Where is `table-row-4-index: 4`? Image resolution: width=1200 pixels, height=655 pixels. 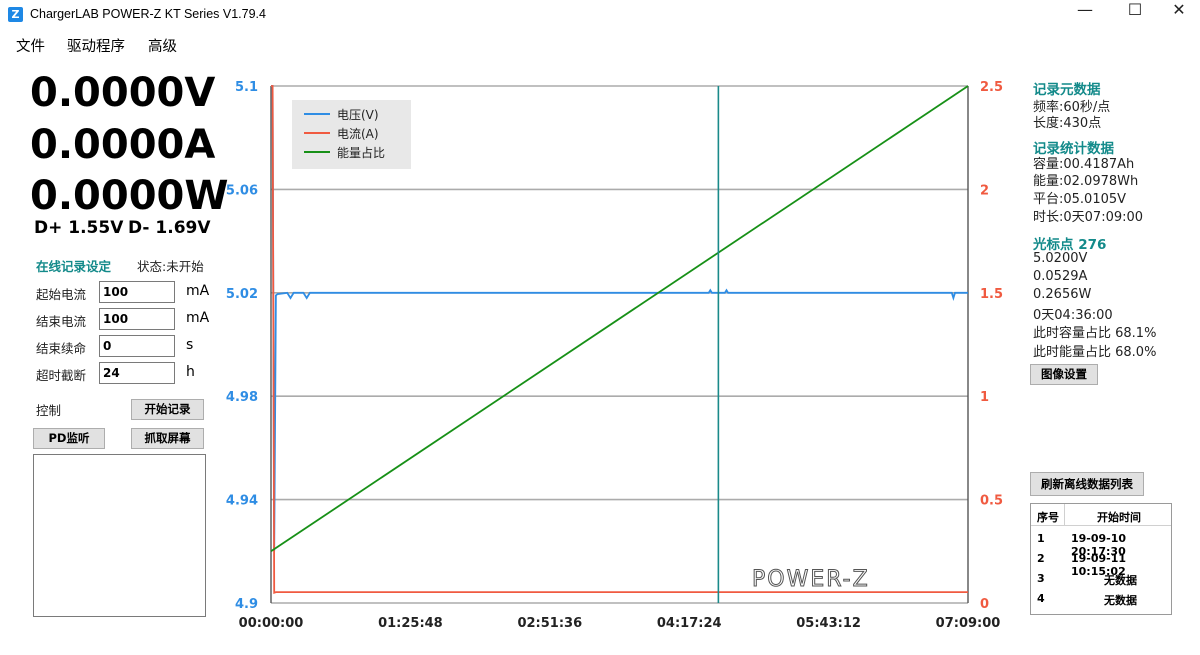 table-row-4-index: 4 is located at coordinates (1041, 598).